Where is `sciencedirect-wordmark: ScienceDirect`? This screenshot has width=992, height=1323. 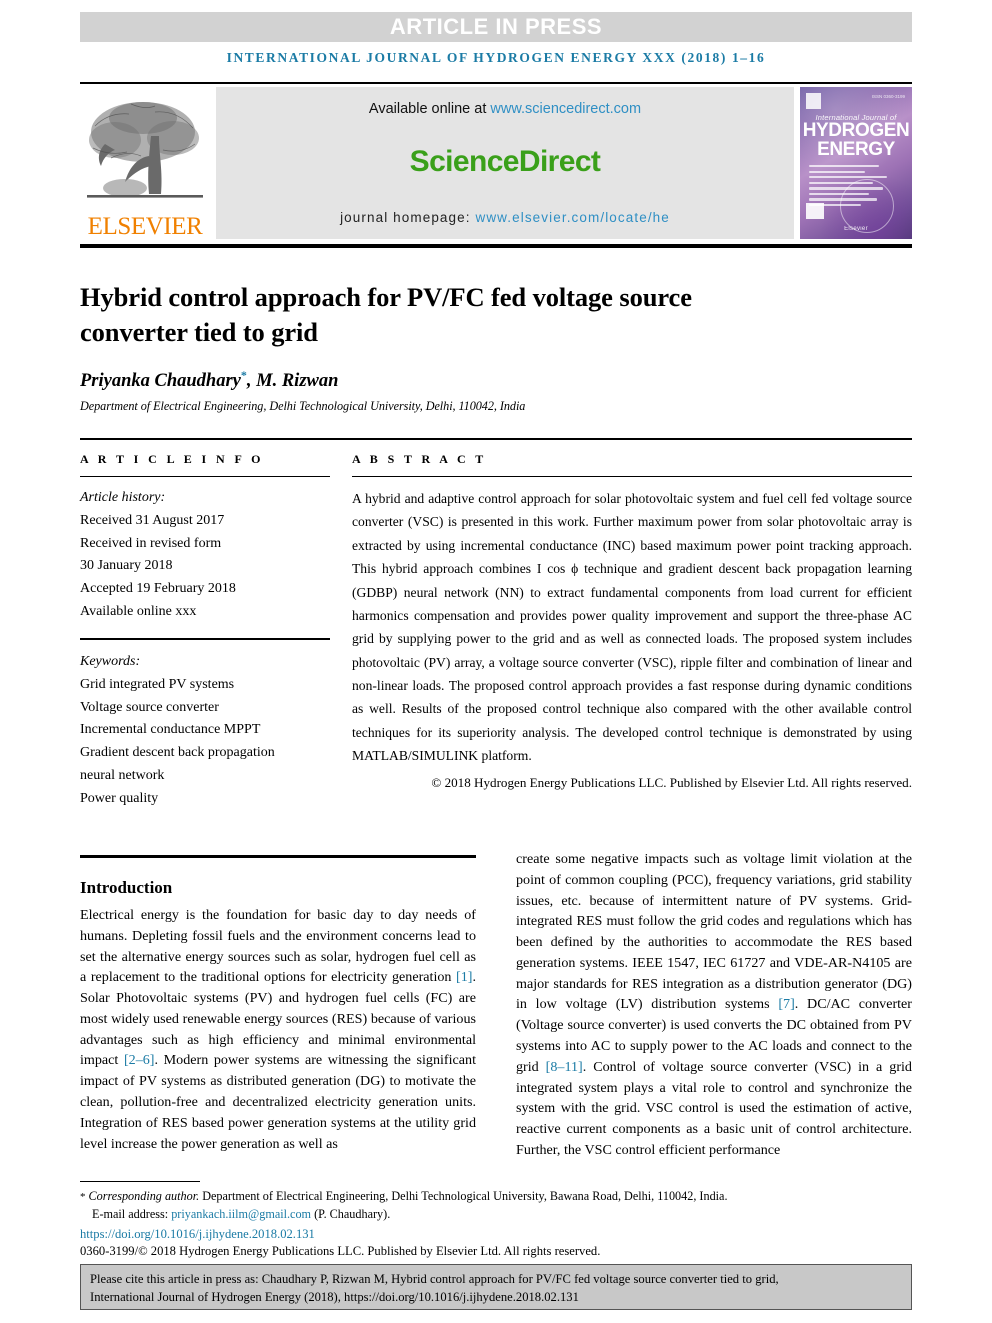
sciencedirect-wordmark: ScienceDirect is located at coordinates (505, 161).